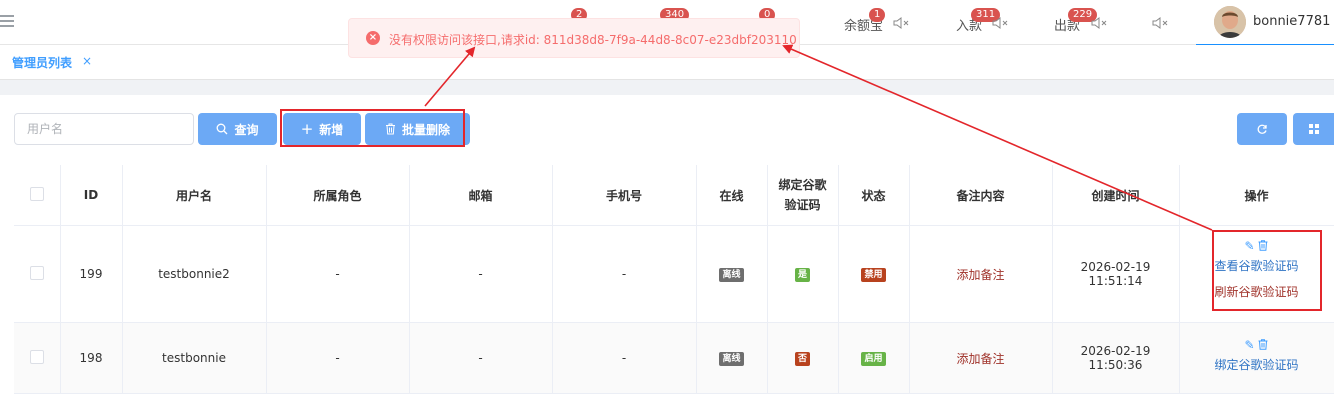  Describe the element at coordinates (873, 359) in the screenshot. I see `status-tag: 启用` at that location.